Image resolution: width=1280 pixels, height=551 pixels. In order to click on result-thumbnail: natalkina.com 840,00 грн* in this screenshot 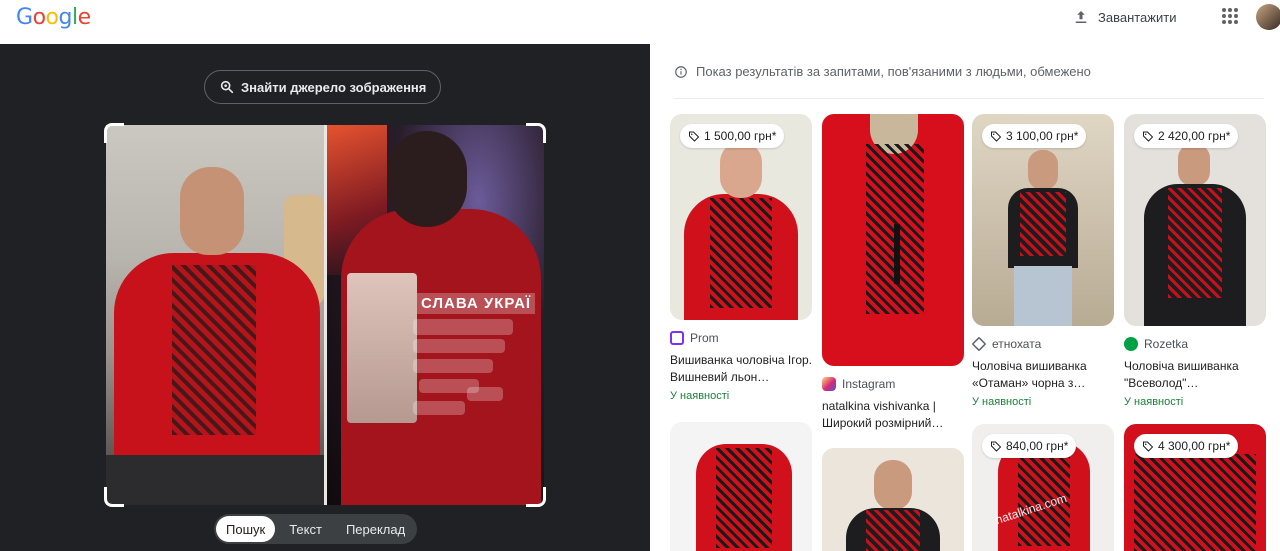, I will do `click(1043, 487)`.